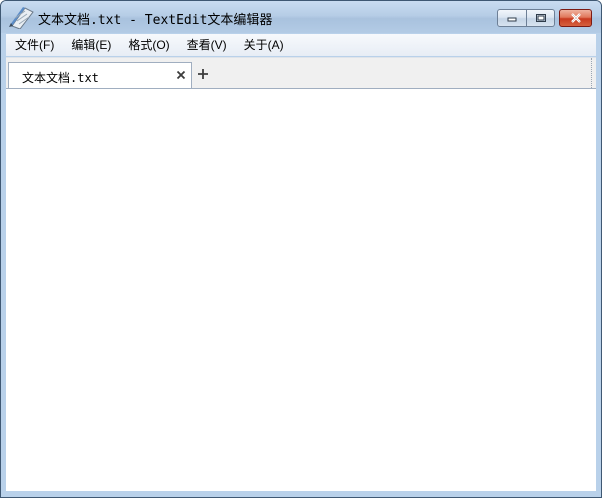  What do you see at coordinates (263, 45) in the screenshot?
I see `menu-about: 关于(A)` at bounding box center [263, 45].